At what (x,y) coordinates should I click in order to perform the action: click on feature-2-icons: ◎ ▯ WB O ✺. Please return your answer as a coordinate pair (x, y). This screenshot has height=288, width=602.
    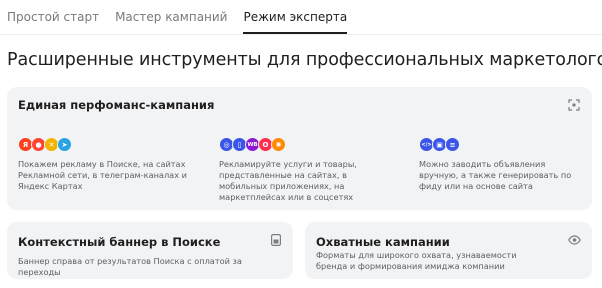
    Looking at the image, I should click on (252, 144).